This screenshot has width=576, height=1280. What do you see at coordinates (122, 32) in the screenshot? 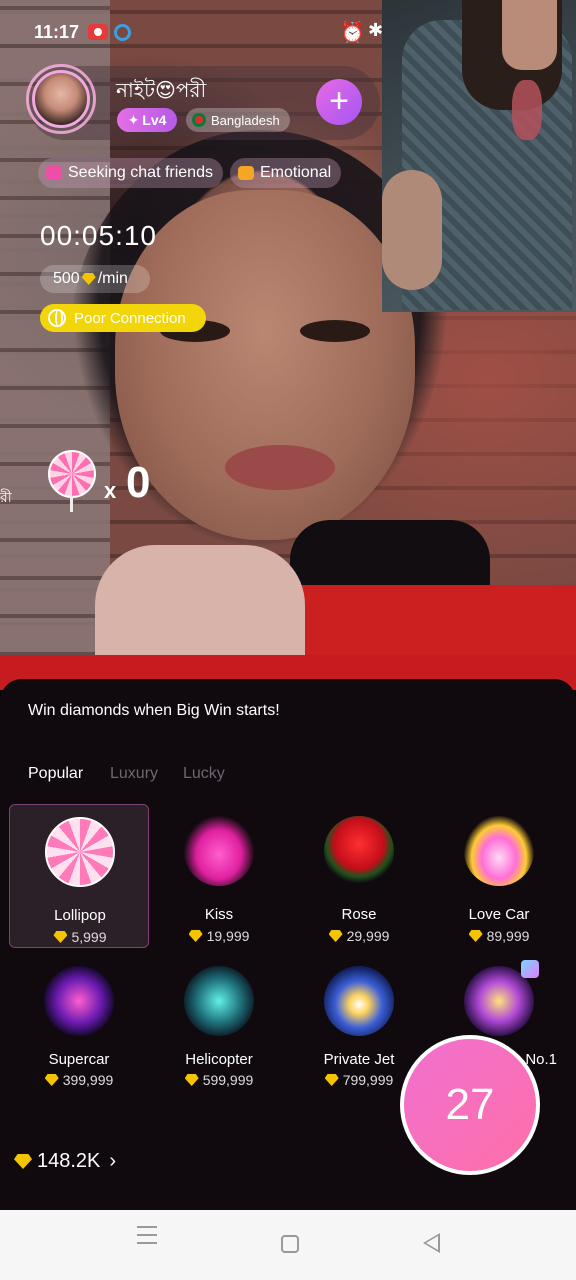
I see `sync-icon` at bounding box center [122, 32].